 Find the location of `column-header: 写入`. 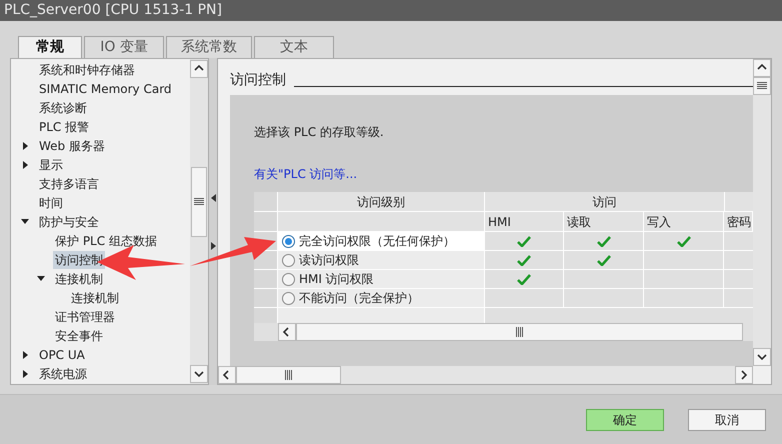

column-header: 写入 is located at coordinates (684, 221).